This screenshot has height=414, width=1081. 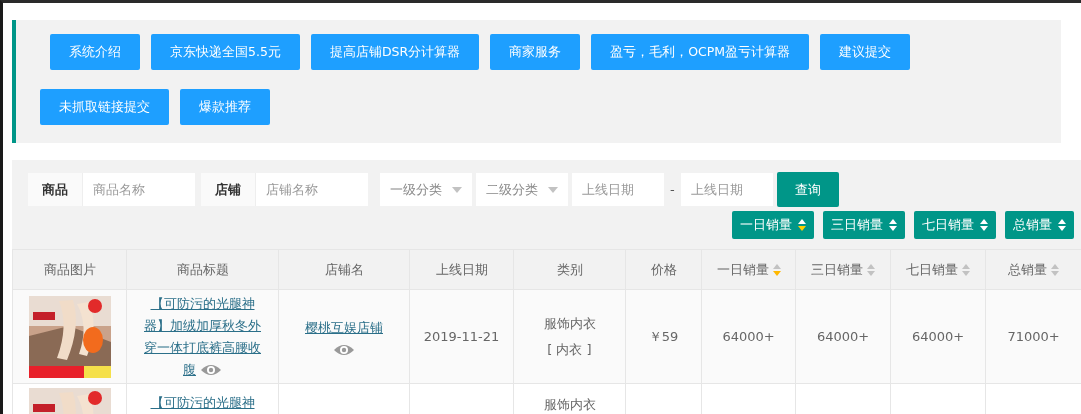 What do you see at coordinates (1033, 336) in the screenshot?
I see `sales-text: 71000+` at bounding box center [1033, 336].